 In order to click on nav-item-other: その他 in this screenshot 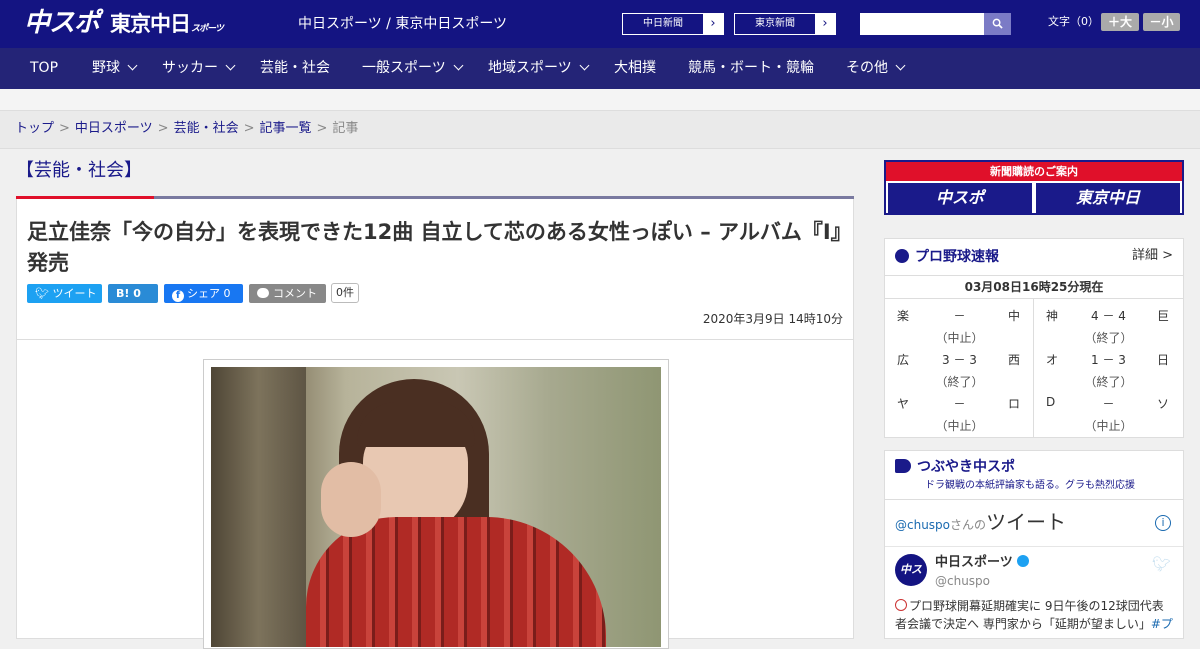, I will do `click(876, 68)`.